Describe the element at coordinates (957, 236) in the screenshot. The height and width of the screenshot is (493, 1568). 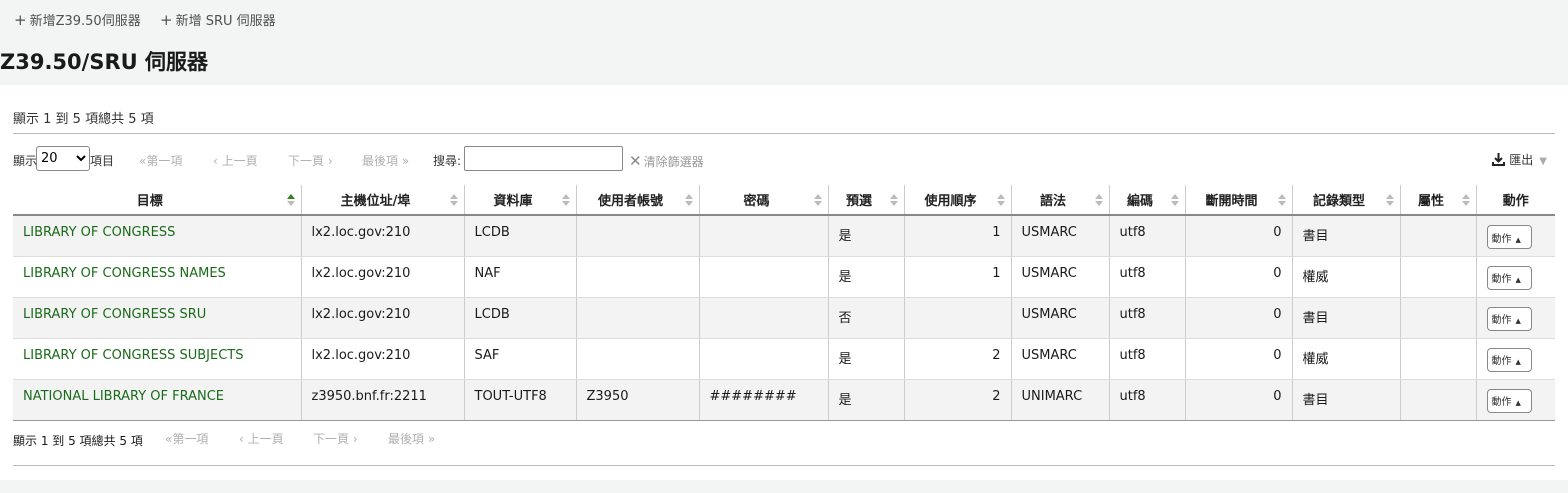
I see `cell-rank: 1` at that location.